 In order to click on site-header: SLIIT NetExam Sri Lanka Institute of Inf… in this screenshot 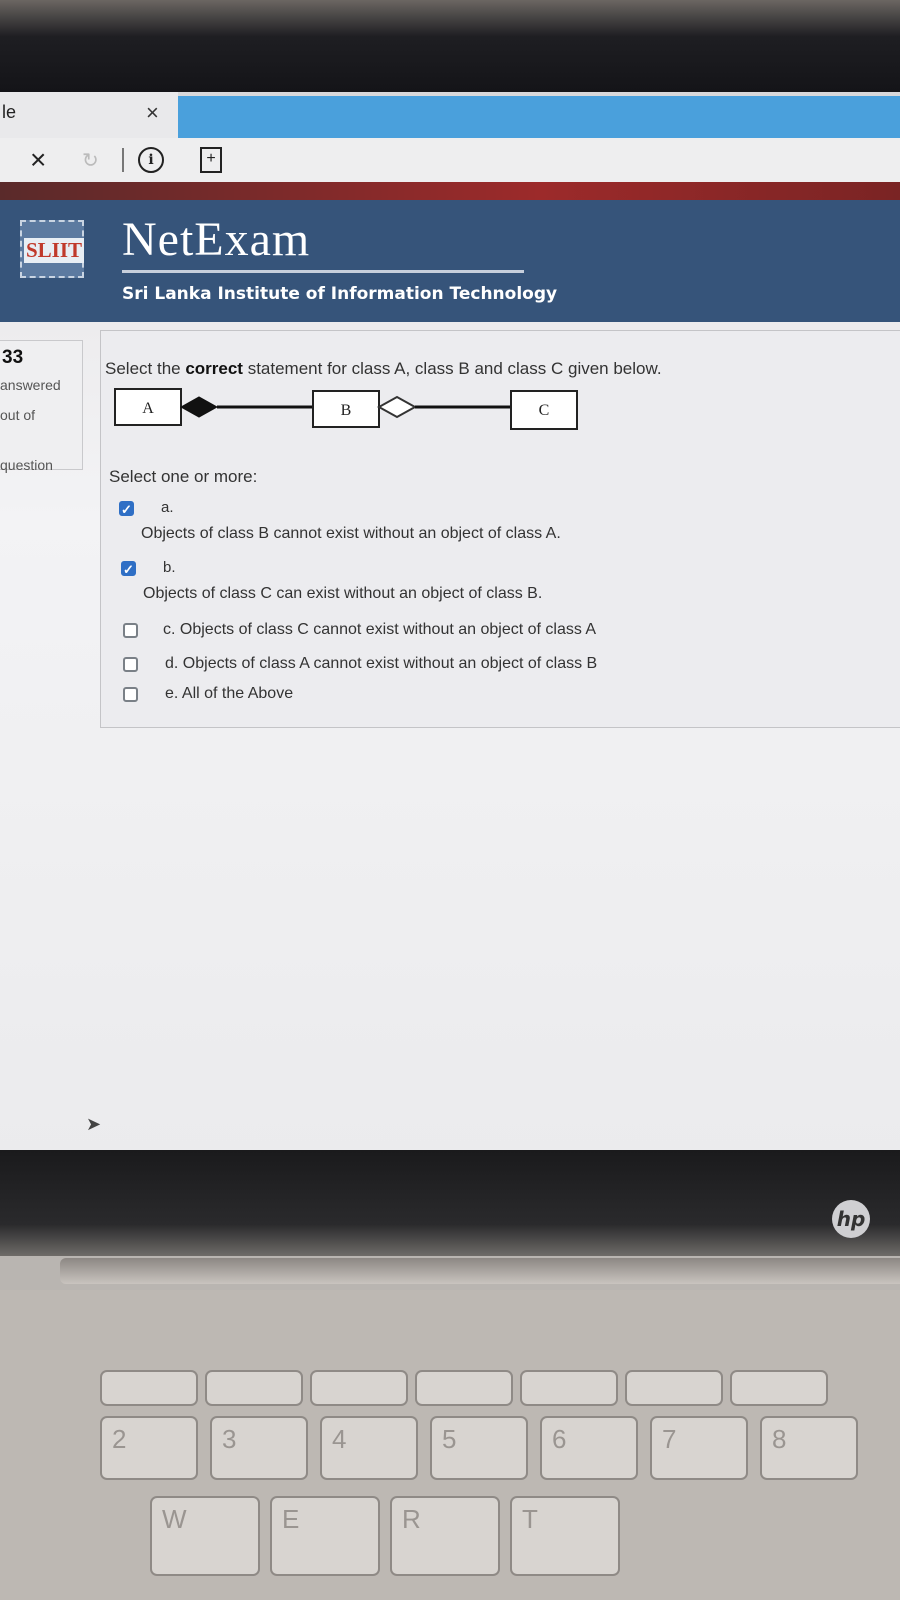, I will do `click(450, 261)`.